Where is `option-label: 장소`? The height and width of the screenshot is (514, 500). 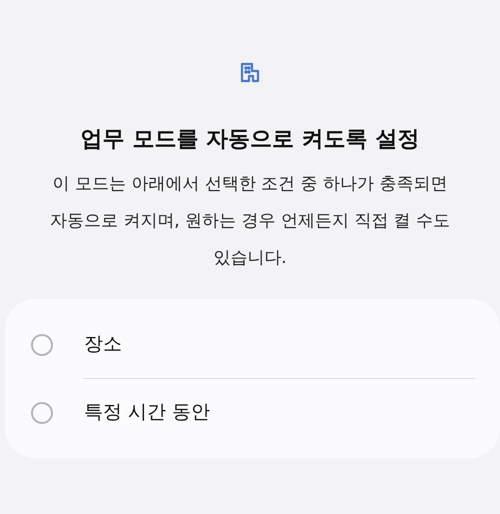 option-label: 장소 is located at coordinates (103, 345).